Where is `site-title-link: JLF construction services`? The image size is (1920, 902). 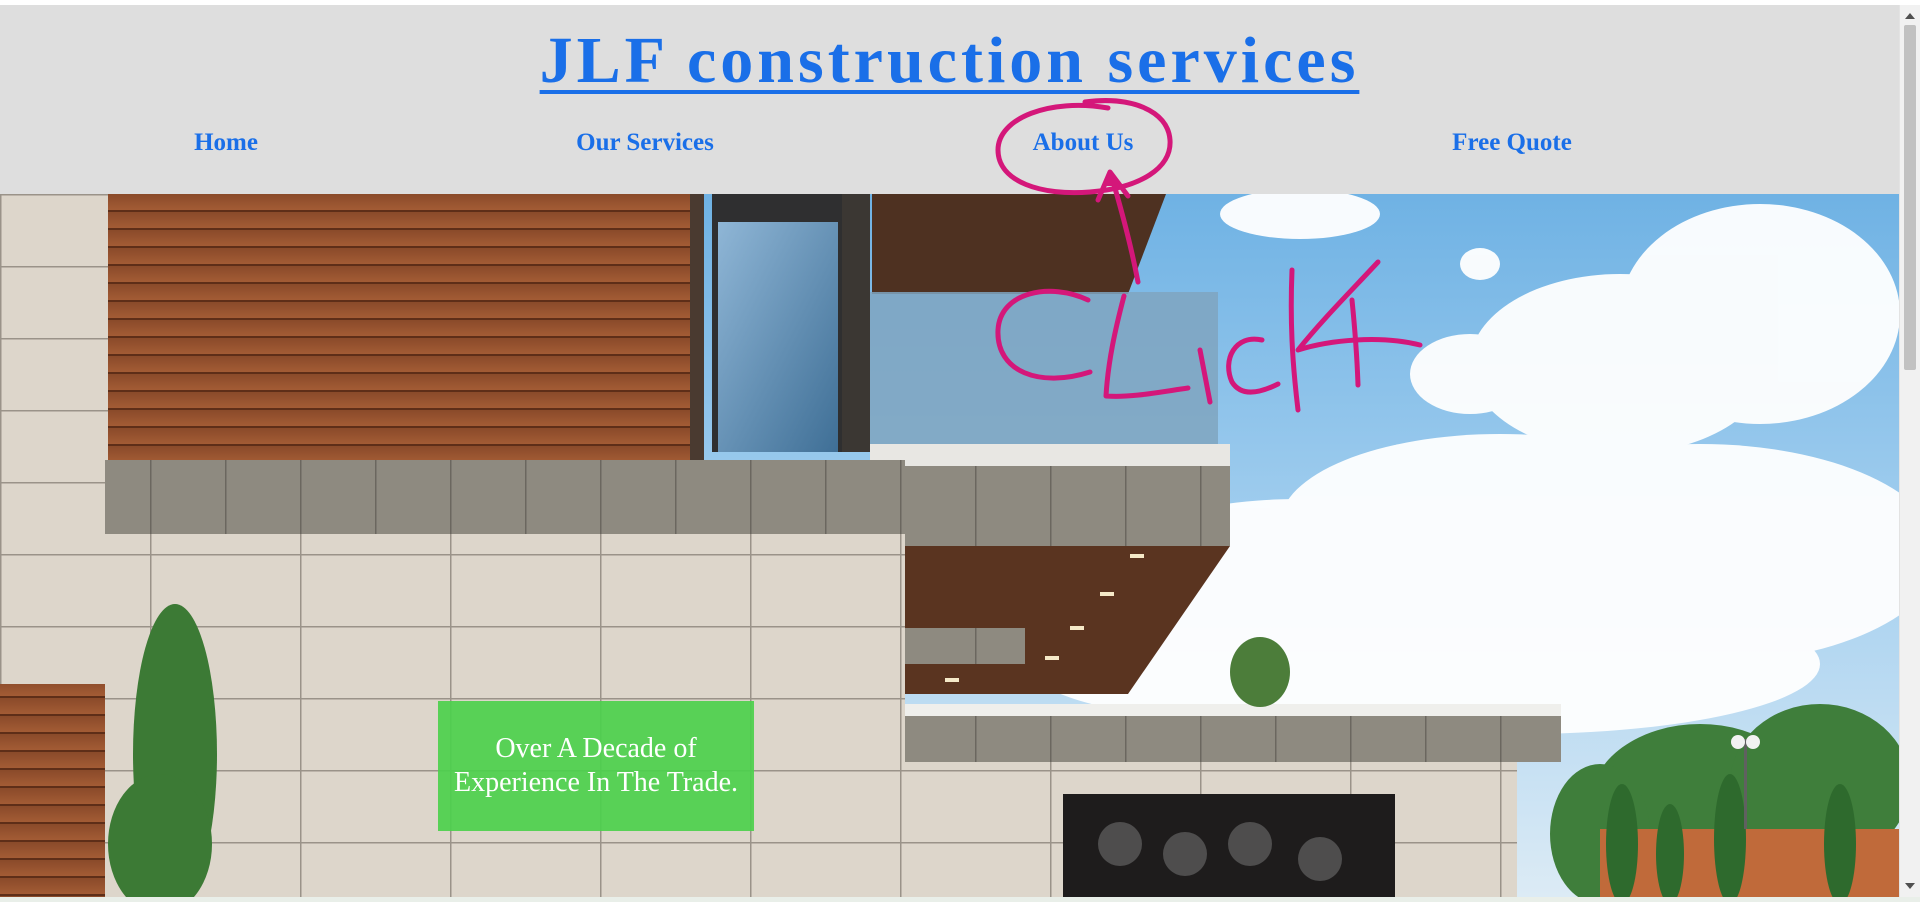
site-title-link: JLF construction services is located at coordinates (949, 61).